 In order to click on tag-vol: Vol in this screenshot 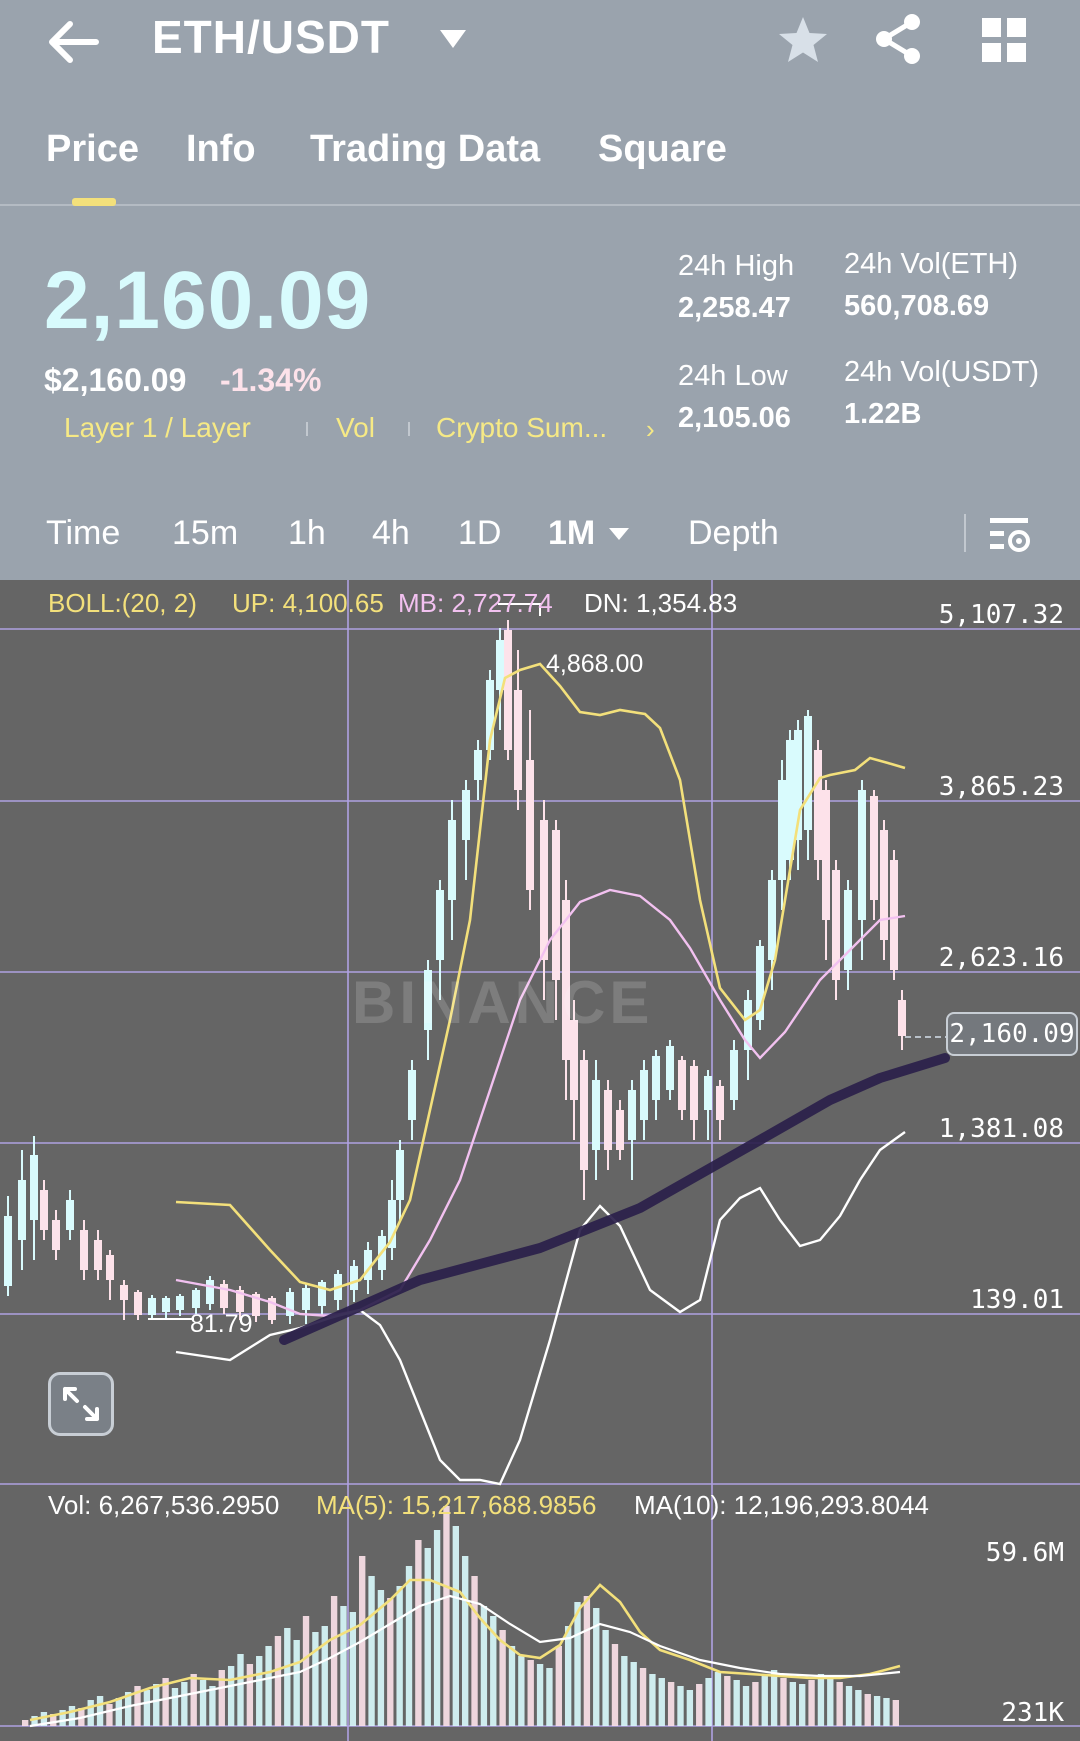, I will do `click(355, 428)`.